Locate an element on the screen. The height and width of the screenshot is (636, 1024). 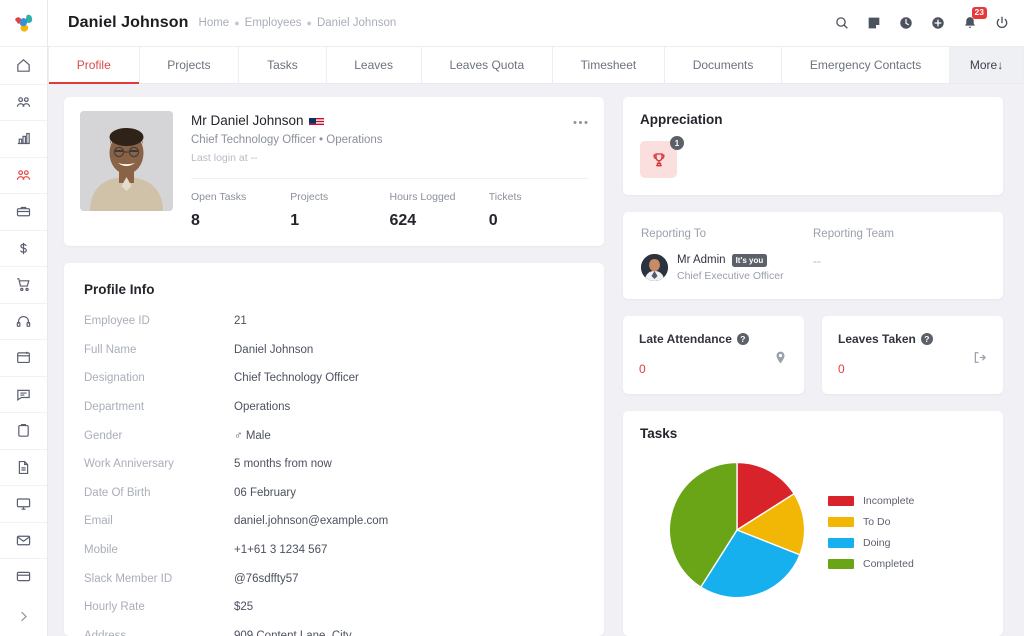
sidebar-nav is located at coordinates (23, 321).